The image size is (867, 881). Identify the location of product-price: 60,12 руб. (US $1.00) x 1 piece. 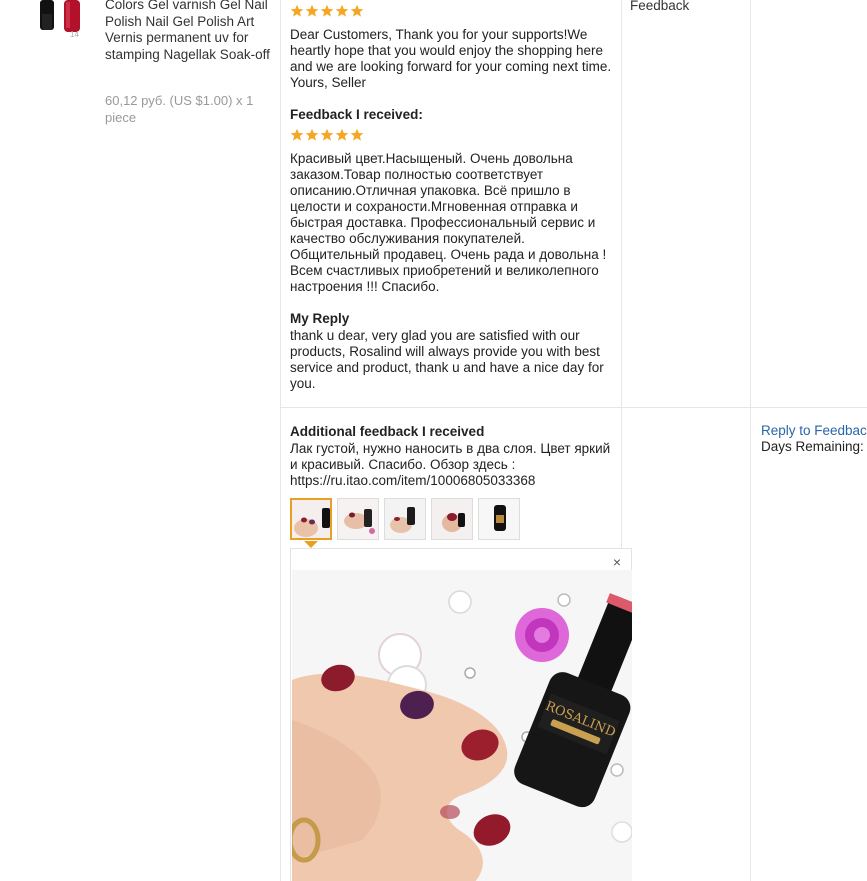
(179, 109).